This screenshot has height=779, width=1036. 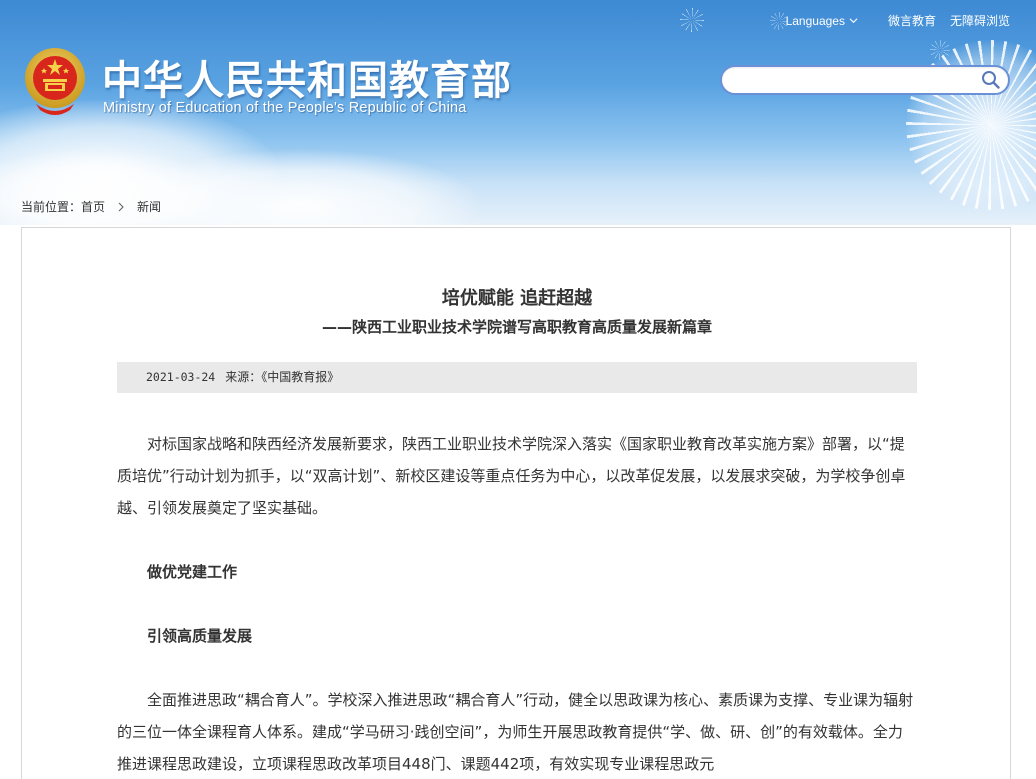 I want to click on site-title: 中华人民共和国教育部, so click(x=307, y=81).